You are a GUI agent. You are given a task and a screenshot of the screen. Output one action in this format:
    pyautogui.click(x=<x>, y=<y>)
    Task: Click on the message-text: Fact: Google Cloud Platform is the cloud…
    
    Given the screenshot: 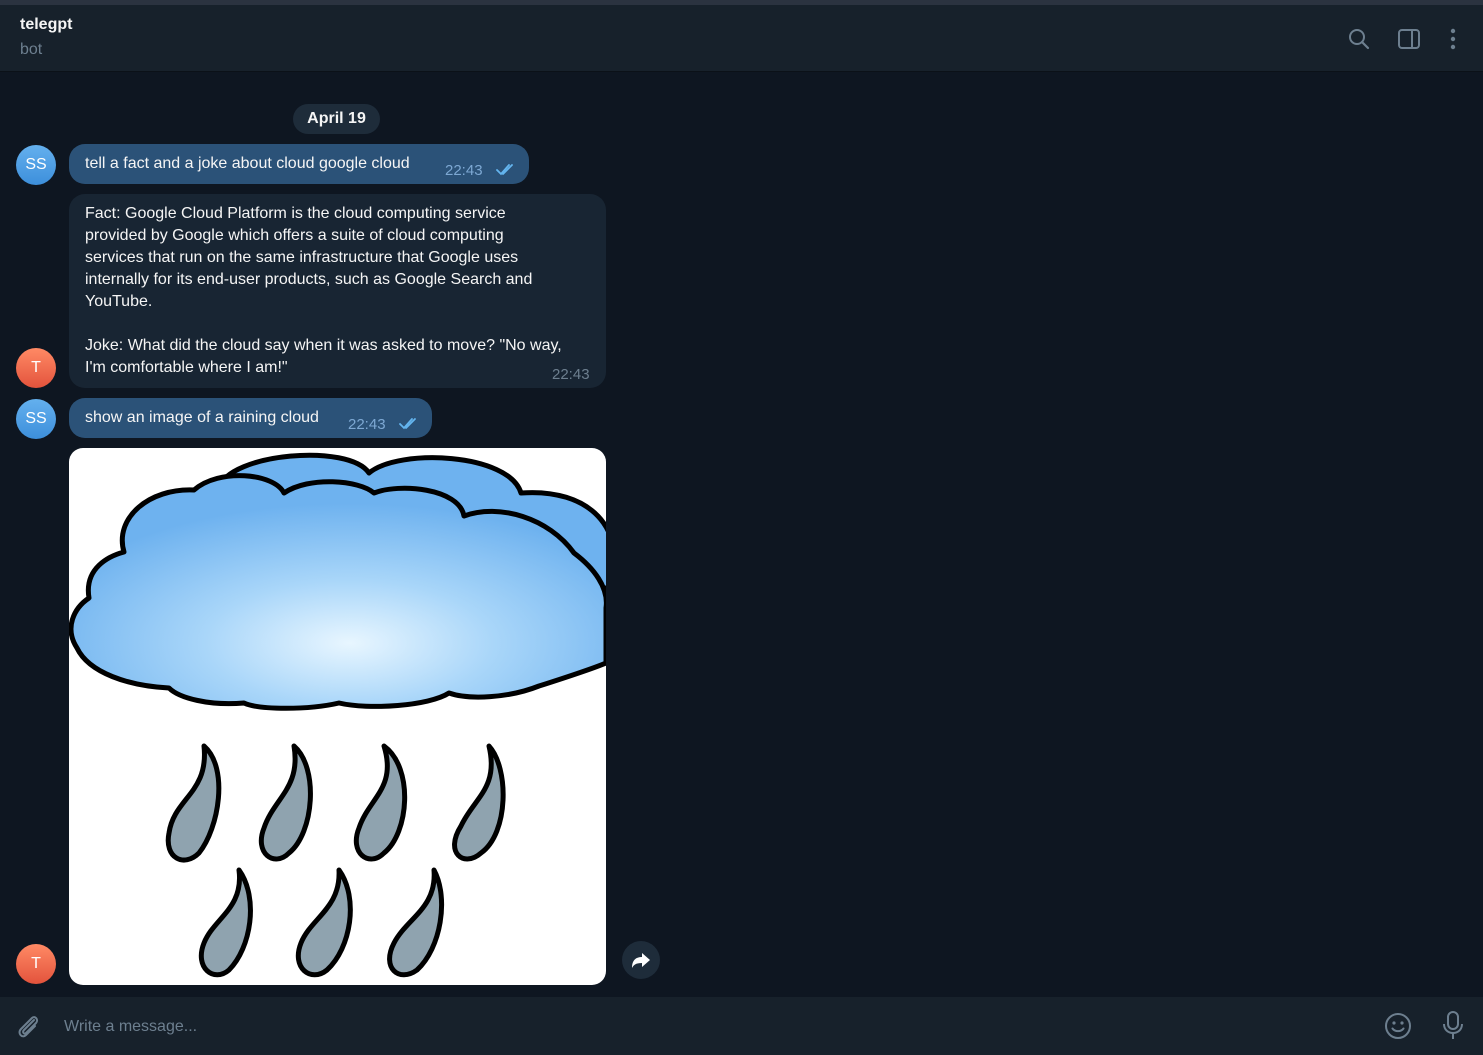 What is the action you would take?
    pyautogui.click(x=323, y=290)
    